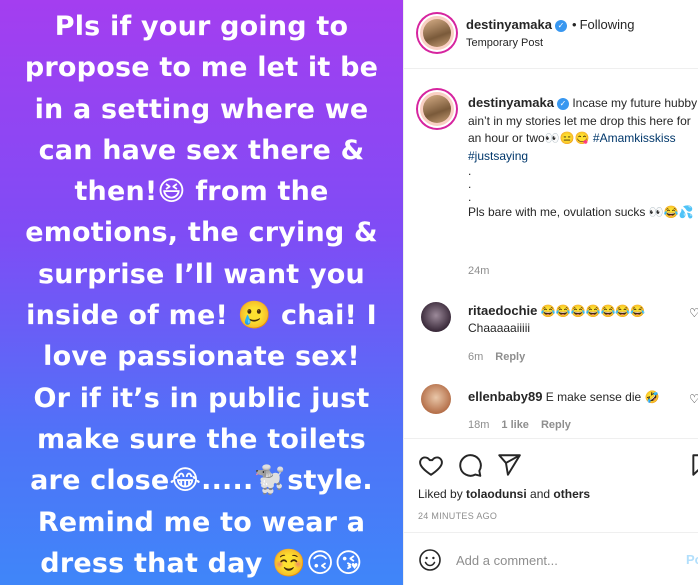 This screenshot has height=585, width=698. What do you see at coordinates (515, 425) in the screenshot?
I see `comment-likes: 1 like` at bounding box center [515, 425].